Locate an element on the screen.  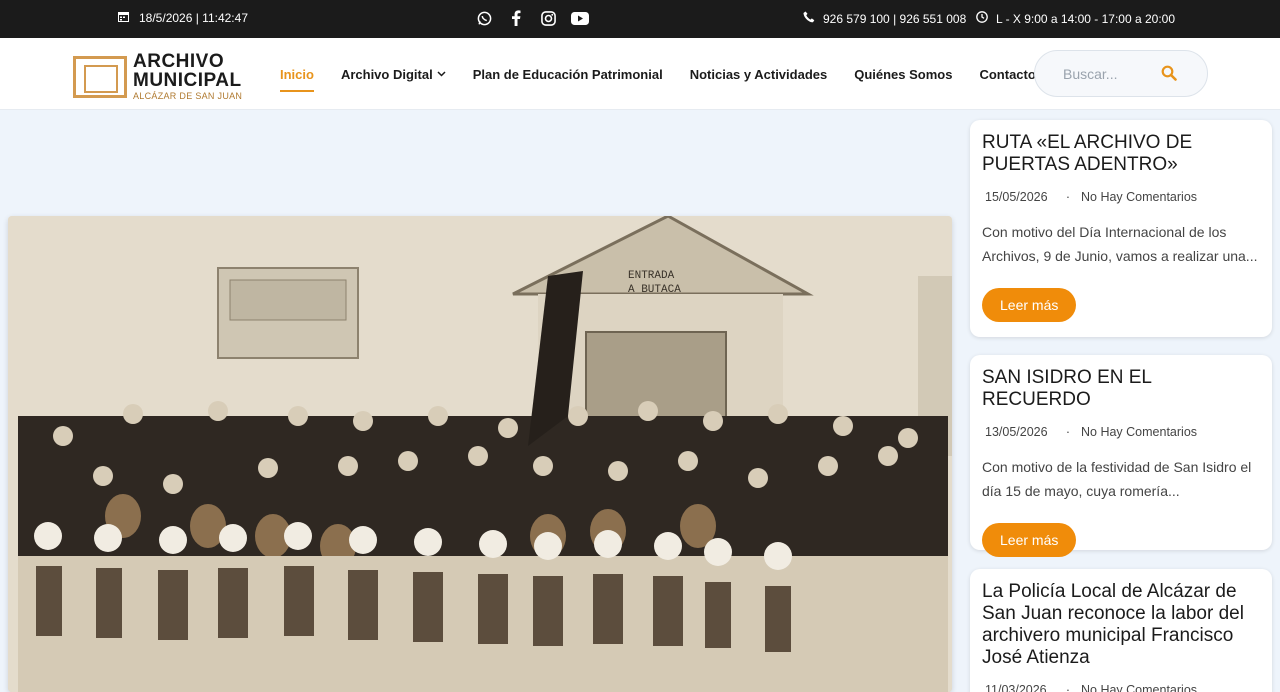
sign-line-2: A BUTACA is located at coordinates (654, 290).